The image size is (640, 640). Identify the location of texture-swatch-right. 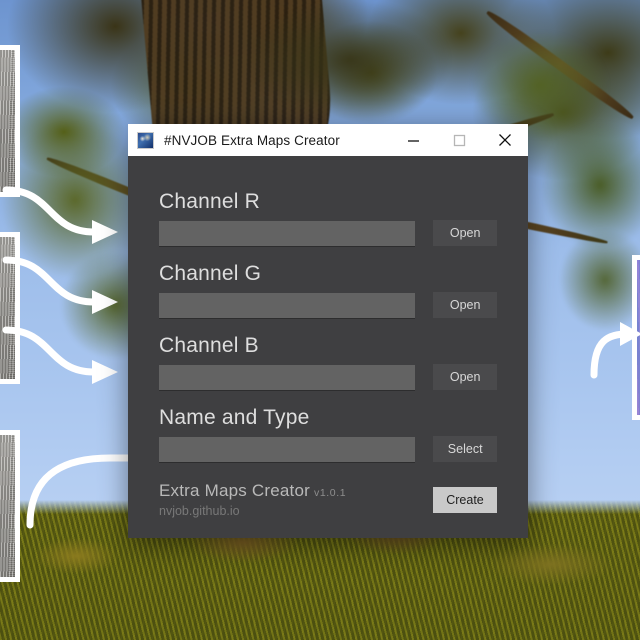
(636, 337).